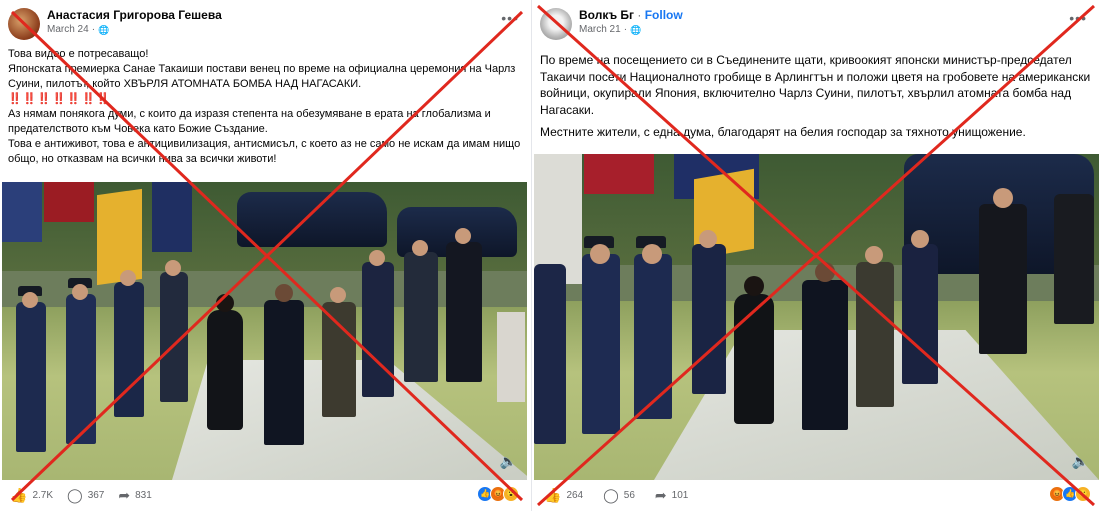  I want to click on reaction-summary: 😡 👍 😮, so click(1070, 494).